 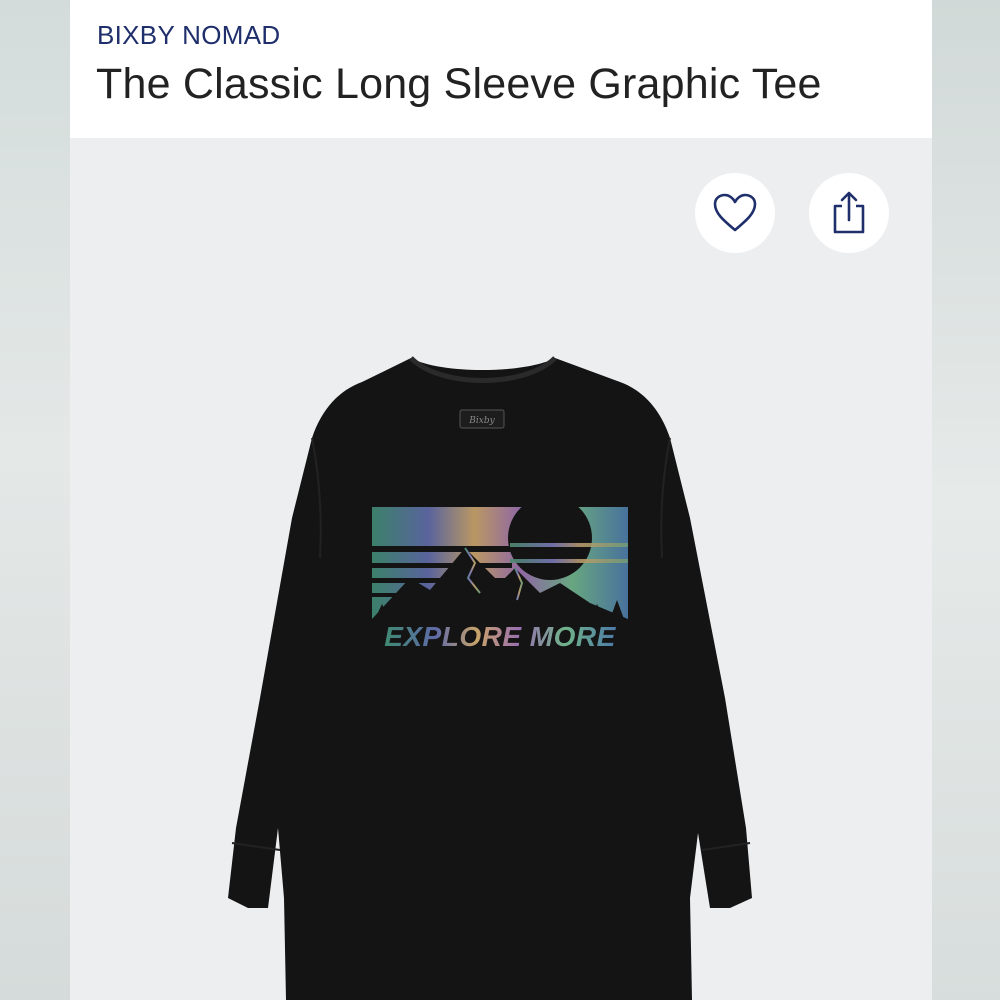 What do you see at coordinates (966, 500) in the screenshot?
I see `page-margin-right` at bounding box center [966, 500].